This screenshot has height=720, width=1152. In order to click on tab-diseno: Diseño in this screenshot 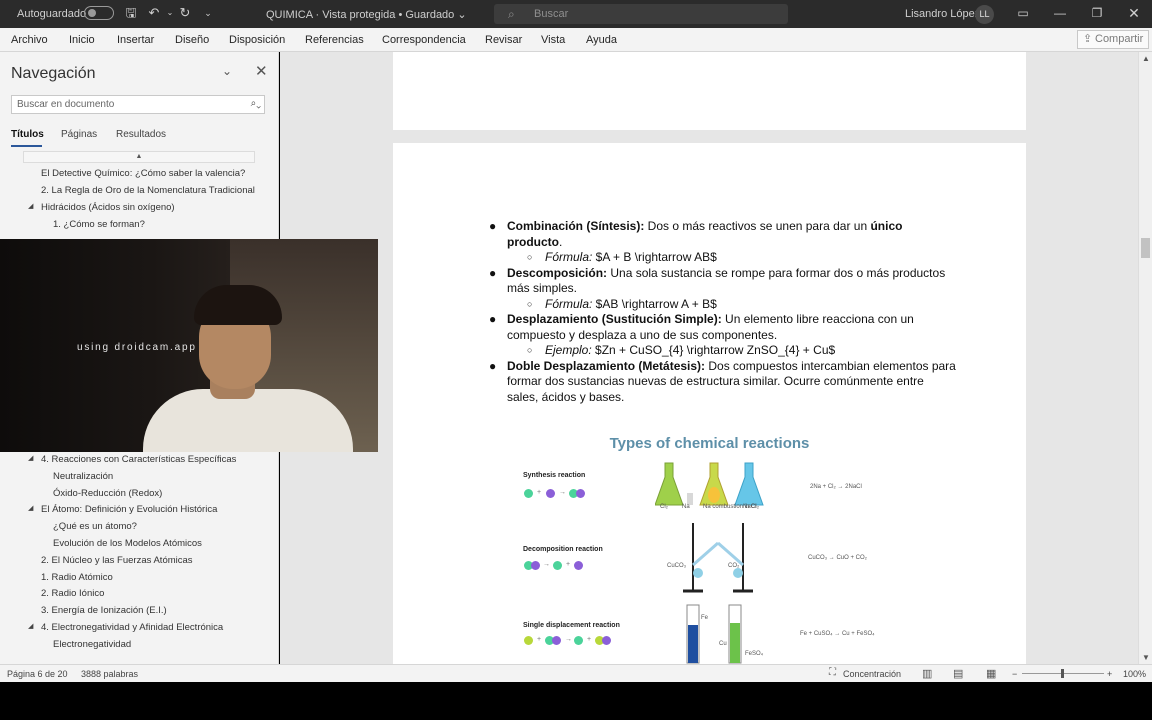, I will do `click(192, 40)`.